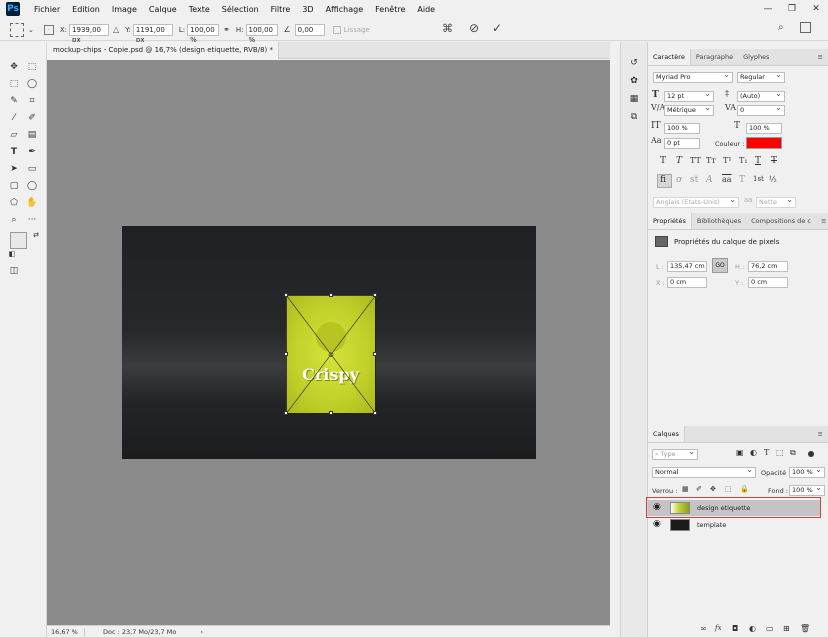 This screenshot has height=637, width=828. What do you see at coordinates (331, 295) in the screenshot?
I see `transform-handle-t` at bounding box center [331, 295].